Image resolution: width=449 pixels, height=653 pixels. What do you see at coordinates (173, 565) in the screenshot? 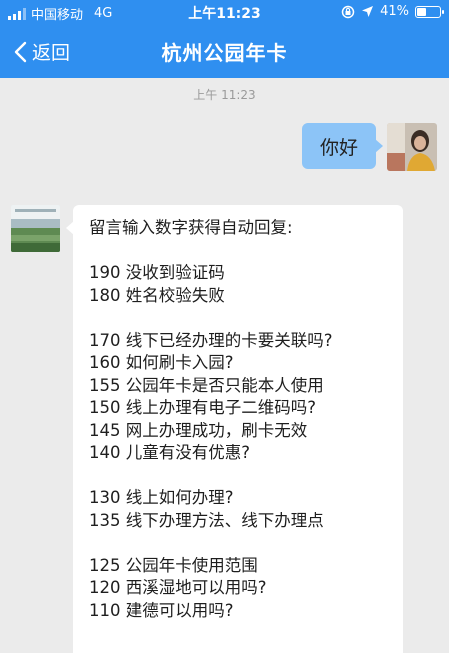
I see `menu-item-125: 125 公园年卡使用范围` at bounding box center [173, 565].